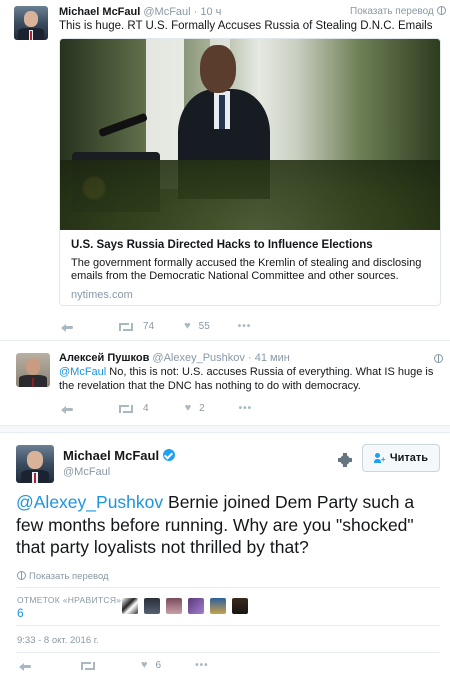 The image size is (450, 679). I want to click on like-count: 55, so click(204, 326).